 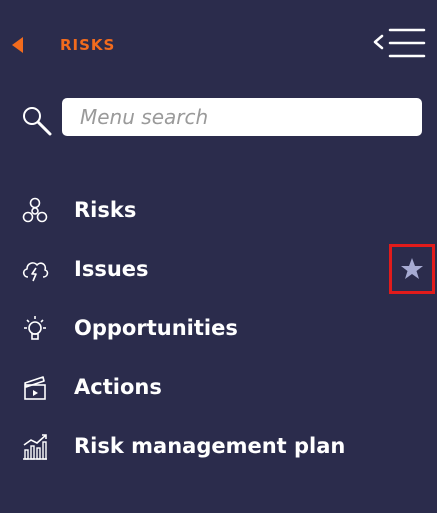 What do you see at coordinates (35, 388) in the screenshot?
I see `clapperboard-icon` at bounding box center [35, 388].